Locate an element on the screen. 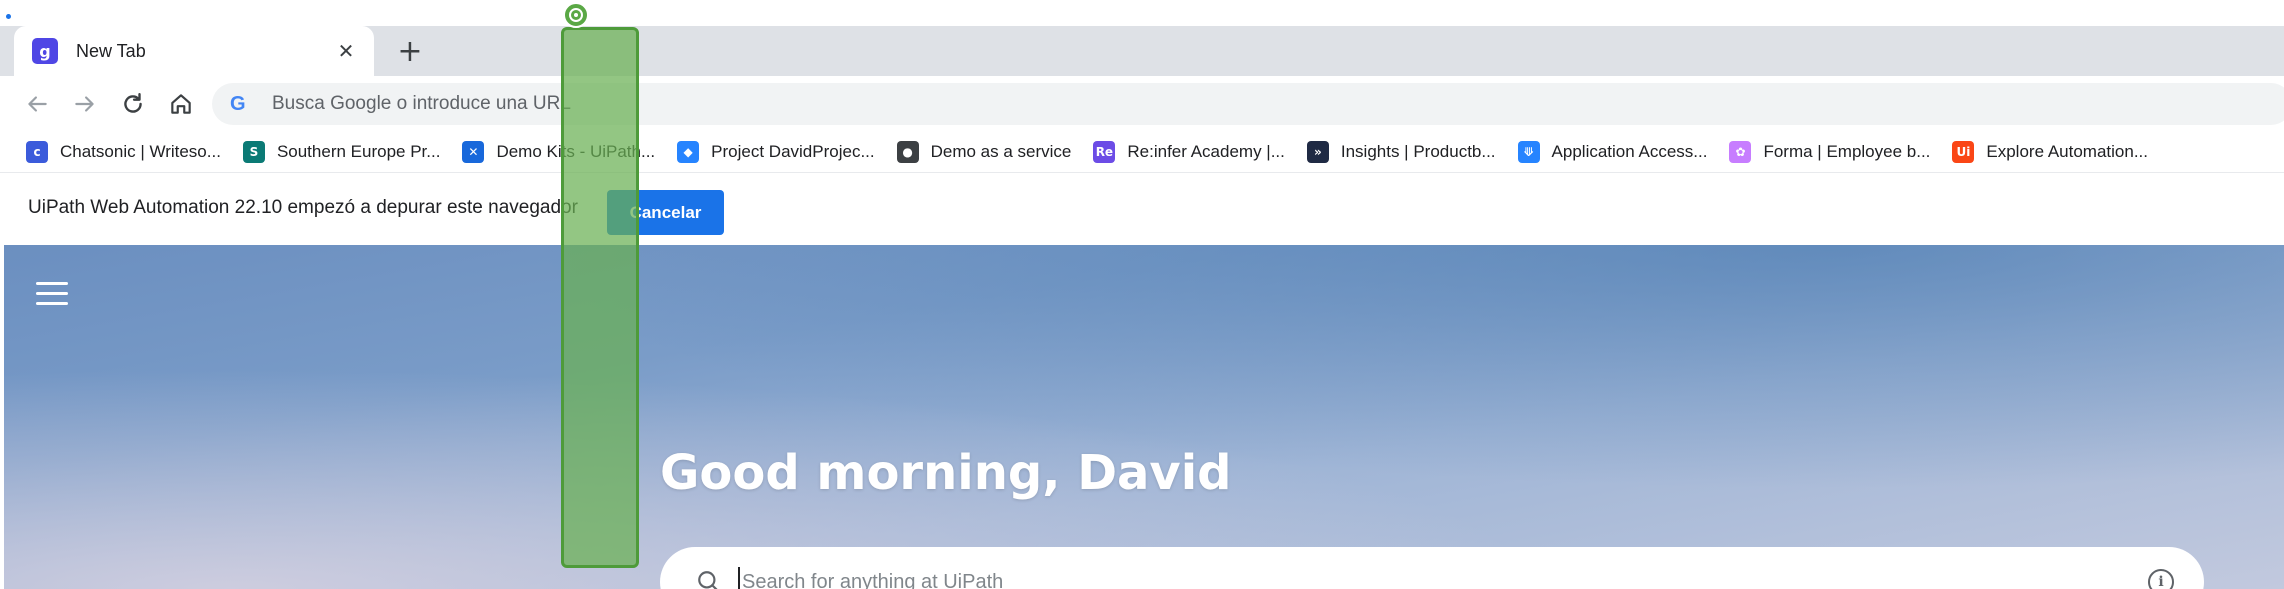 The height and width of the screenshot is (589, 2284). target-icon is located at coordinates (576, 15).